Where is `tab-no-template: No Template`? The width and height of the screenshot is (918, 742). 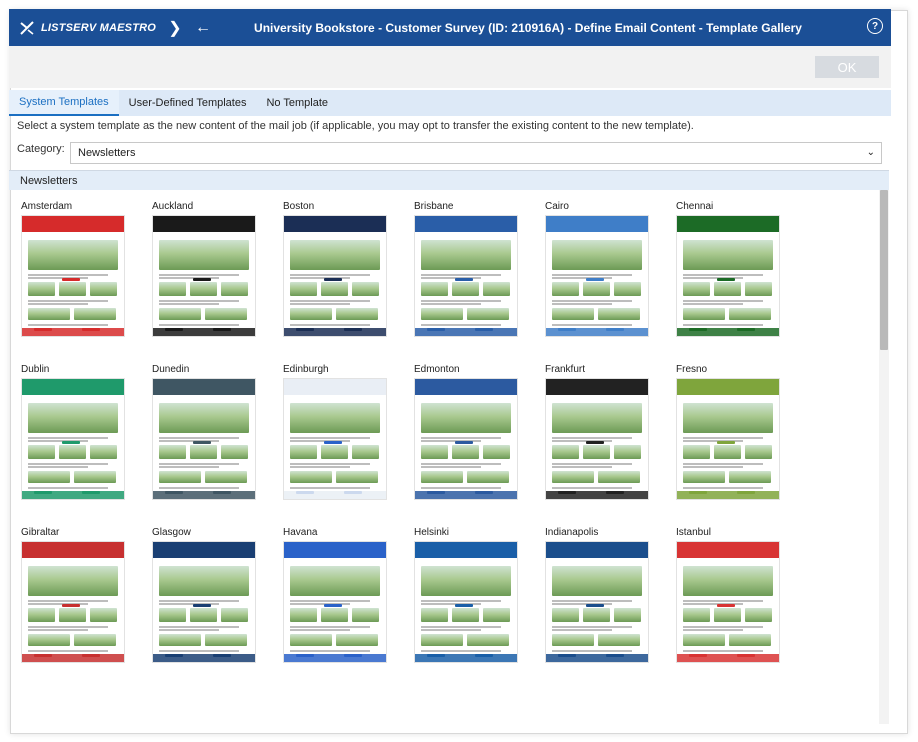
tab-no-template: No Template is located at coordinates (297, 103).